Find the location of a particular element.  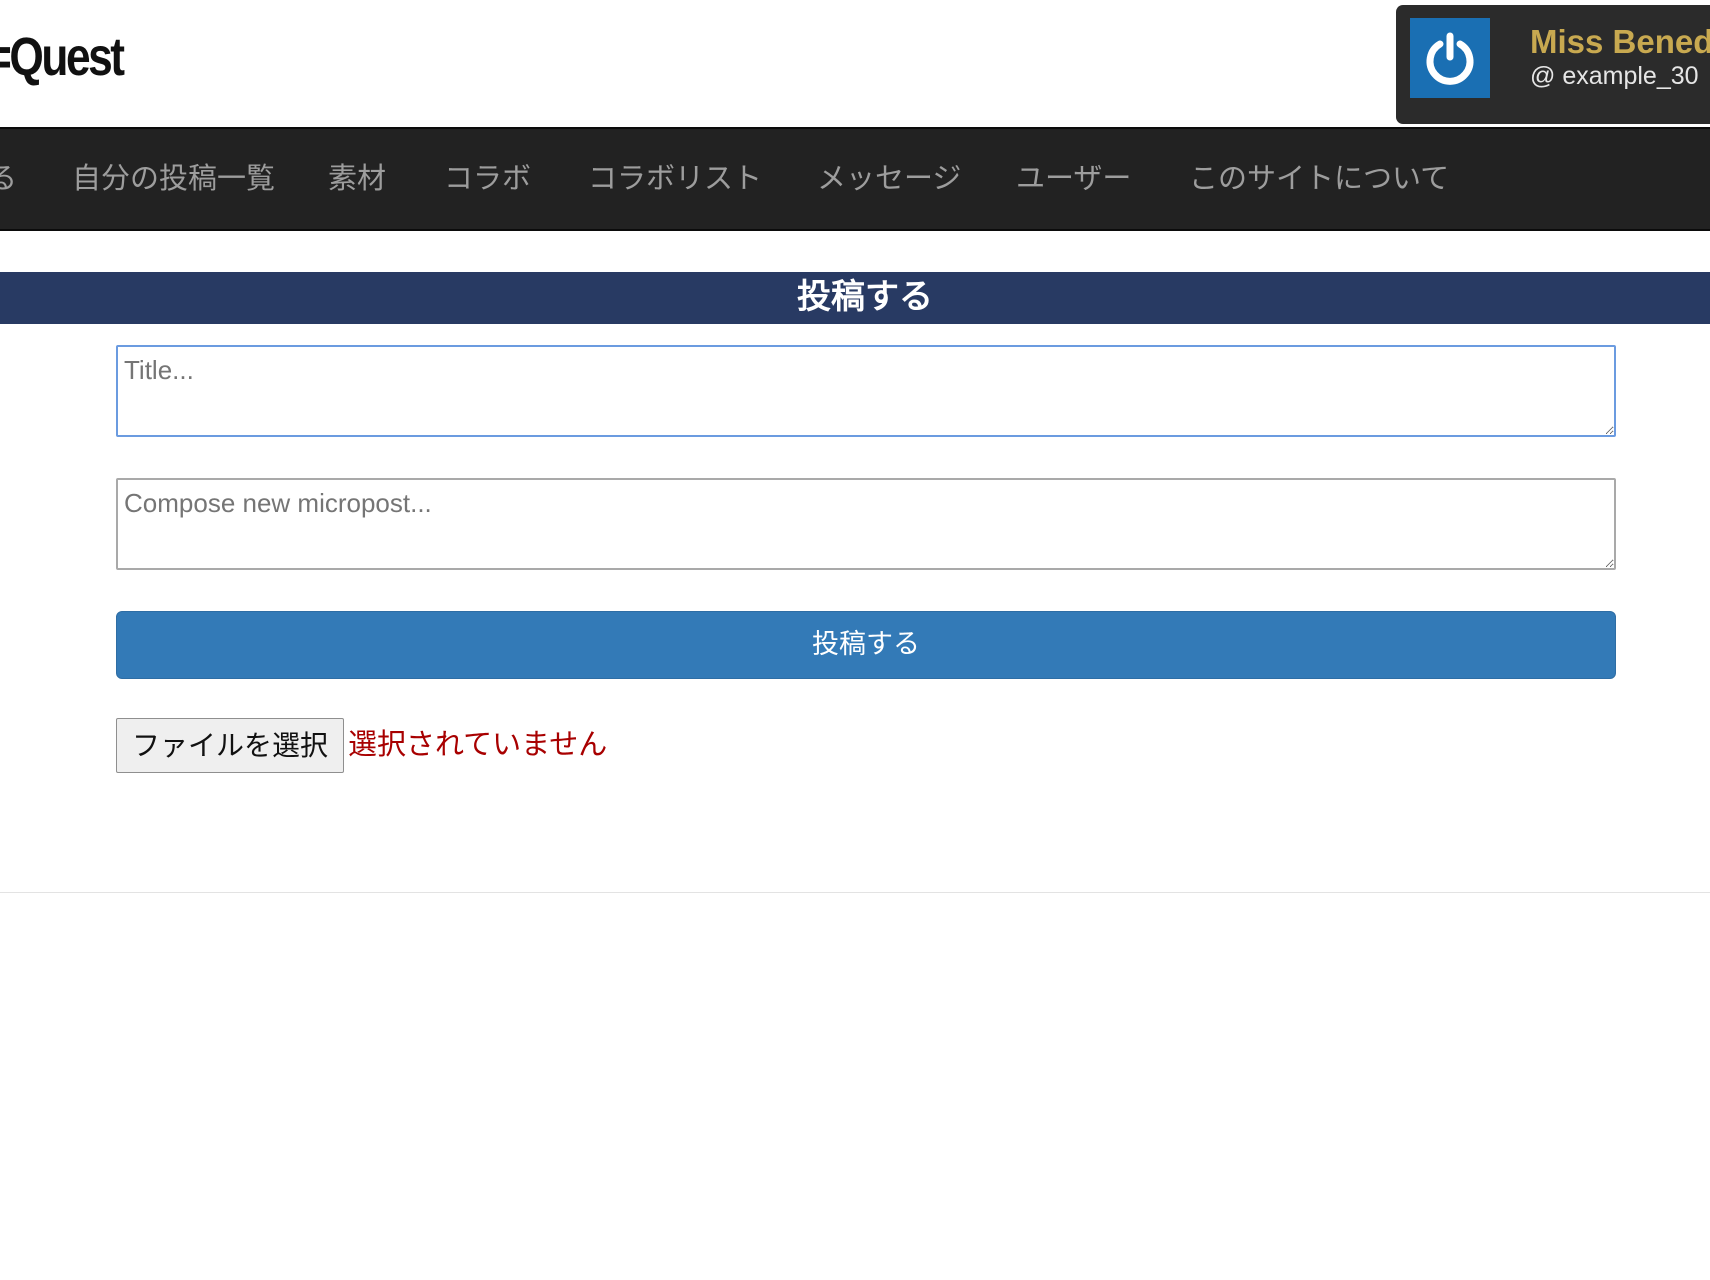

nav-item-collab-list: コラボリスト is located at coordinates (675, 178).